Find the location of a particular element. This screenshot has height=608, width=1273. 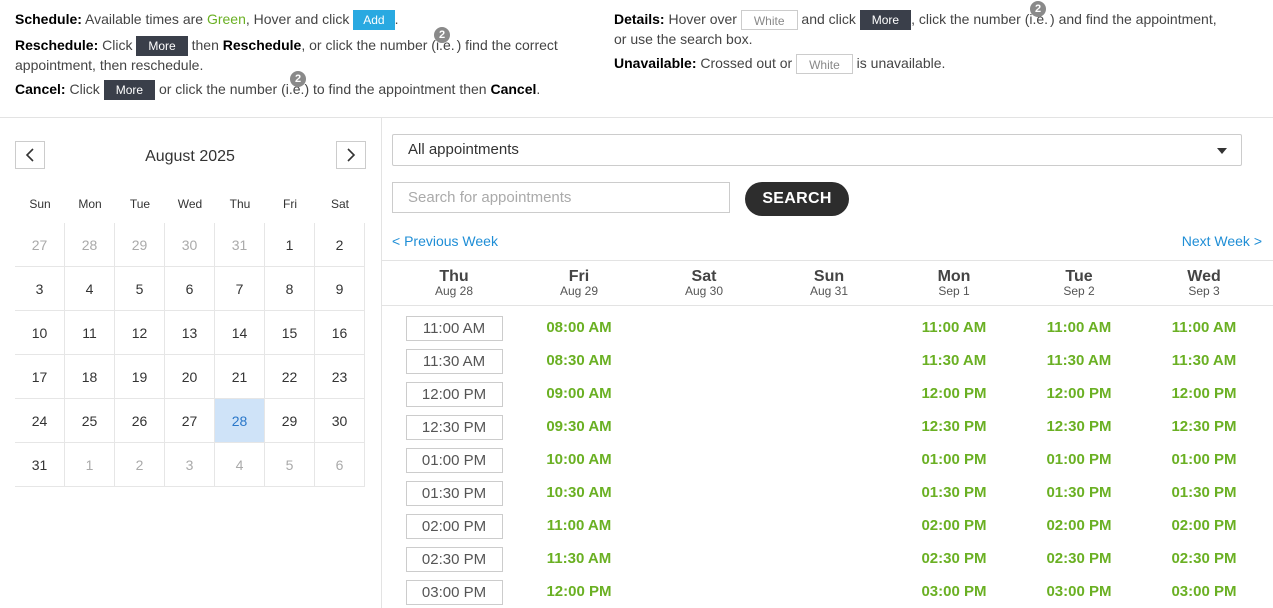

calendar-day: 12 is located at coordinates (140, 333).